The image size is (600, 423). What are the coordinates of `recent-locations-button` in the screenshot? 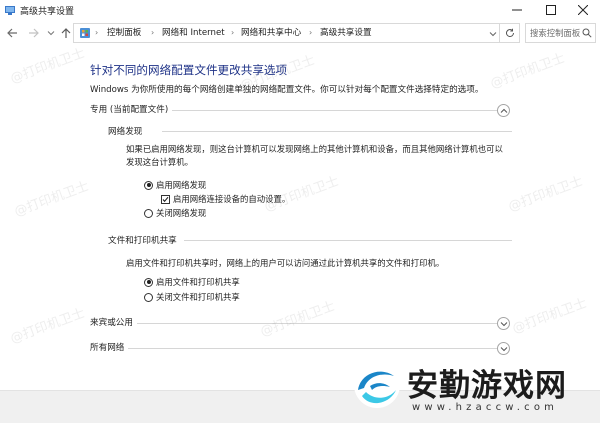 It's located at (51, 33).